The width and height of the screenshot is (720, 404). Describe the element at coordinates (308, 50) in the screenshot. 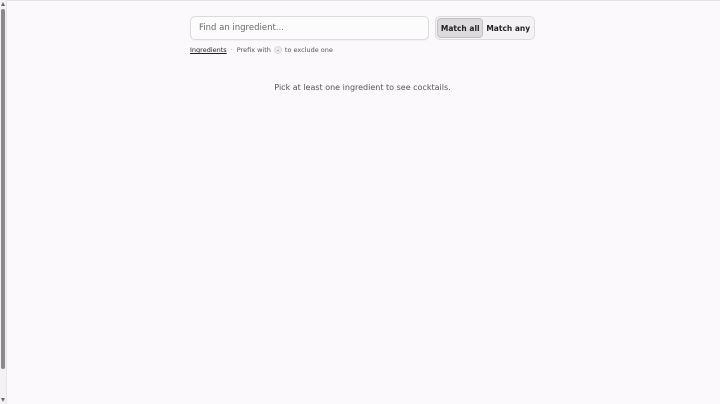

I see `hint-suffix-text: to exclude one` at that location.